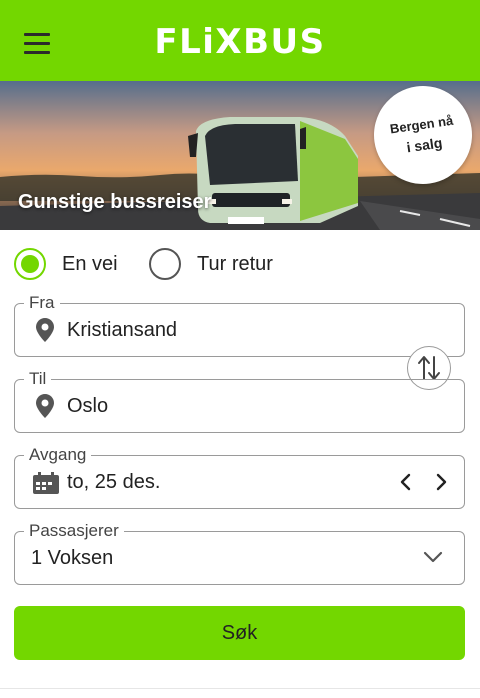 This screenshot has height=698, width=480. Describe the element at coordinates (239, 553) in the screenshot. I see `passengers-select: Passasjerer 1 Voksen` at that location.